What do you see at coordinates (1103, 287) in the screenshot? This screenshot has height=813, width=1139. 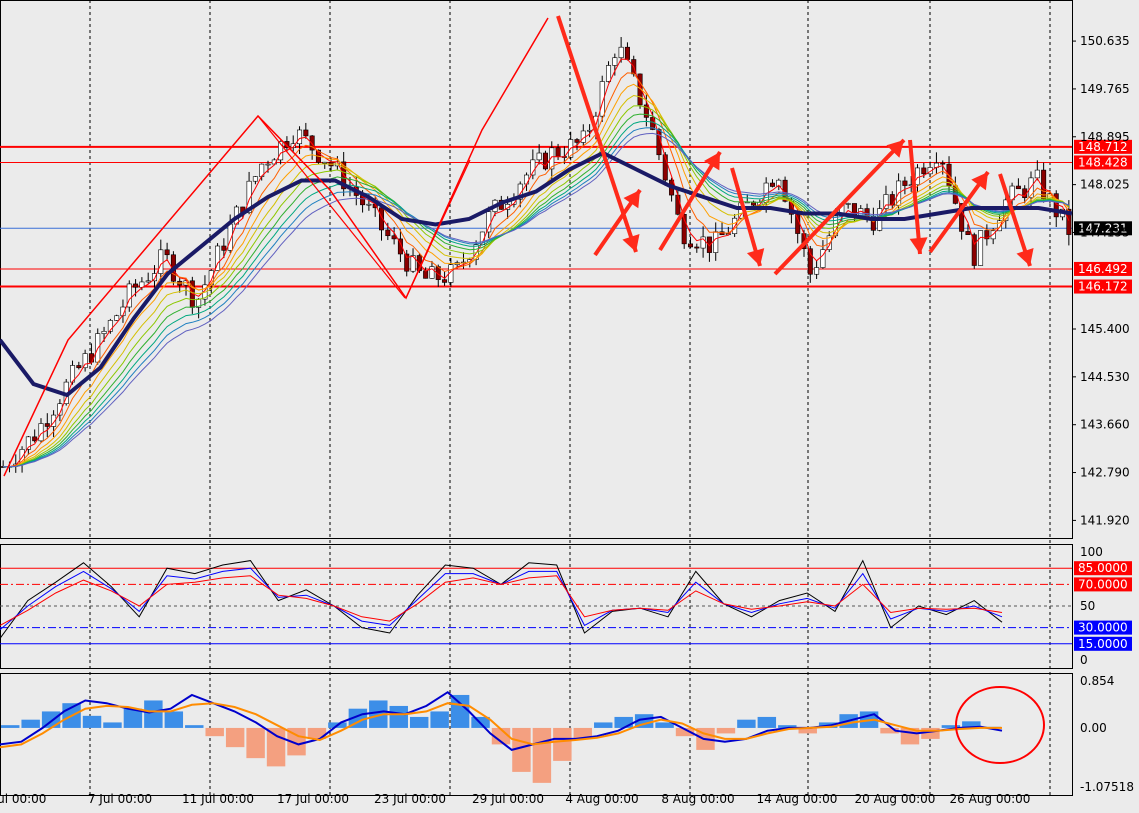 I see `level-tag-label: 146.172` at bounding box center [1103, 287].